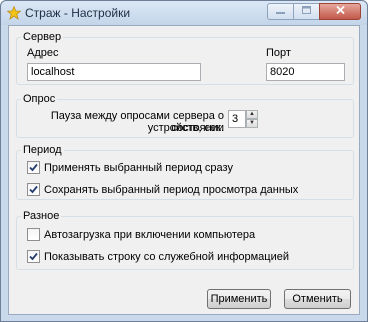 Image resolution: width=368 pixels, height=322 pixels. I want to click on apply-button: Применить, so click(239, 299).